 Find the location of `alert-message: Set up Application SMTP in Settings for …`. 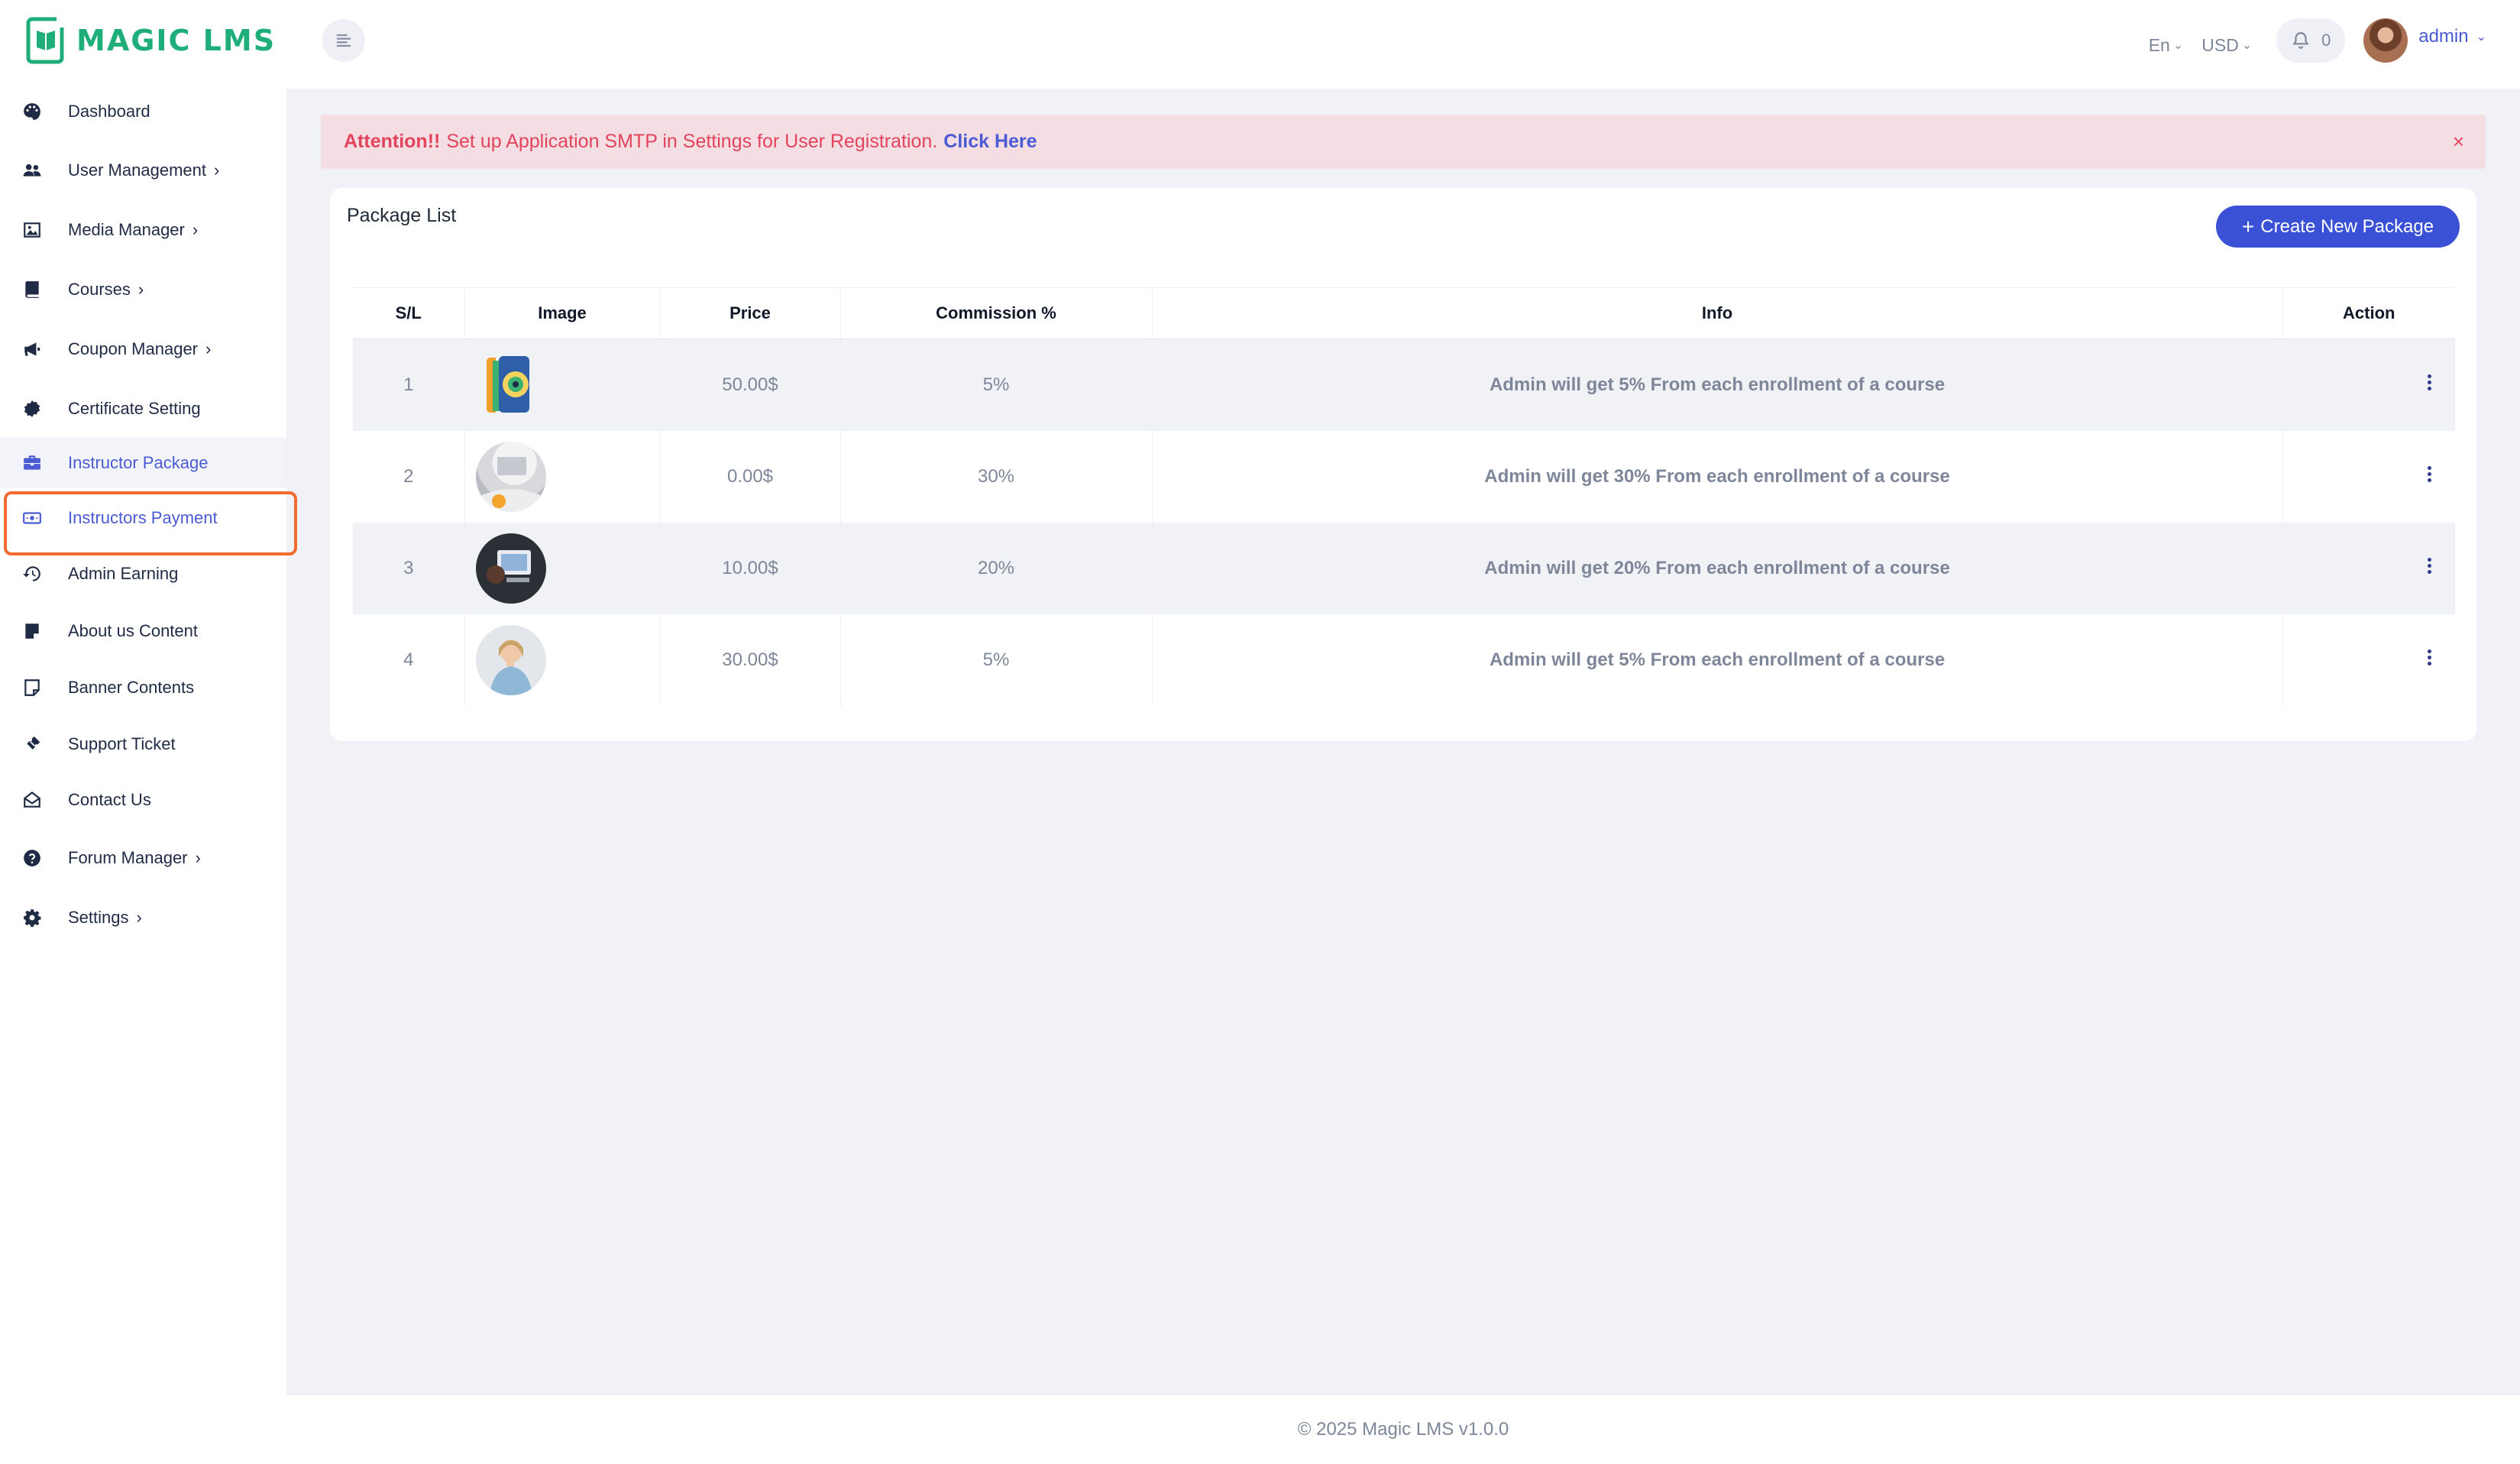

alert-message: Set up Application SMTP in Settings for … is located at coordinates (692, 141).